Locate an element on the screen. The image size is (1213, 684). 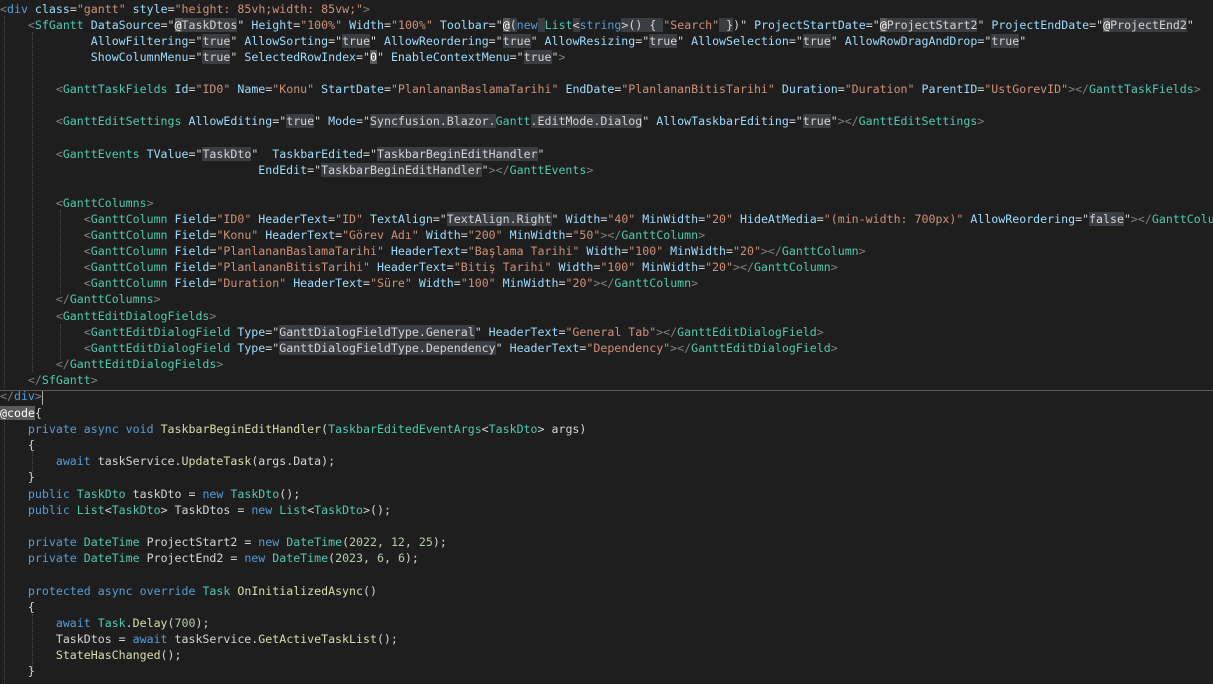
code-line: public TaskDto taskDto = new TaskDto(); is located at coordinates (150, 494).